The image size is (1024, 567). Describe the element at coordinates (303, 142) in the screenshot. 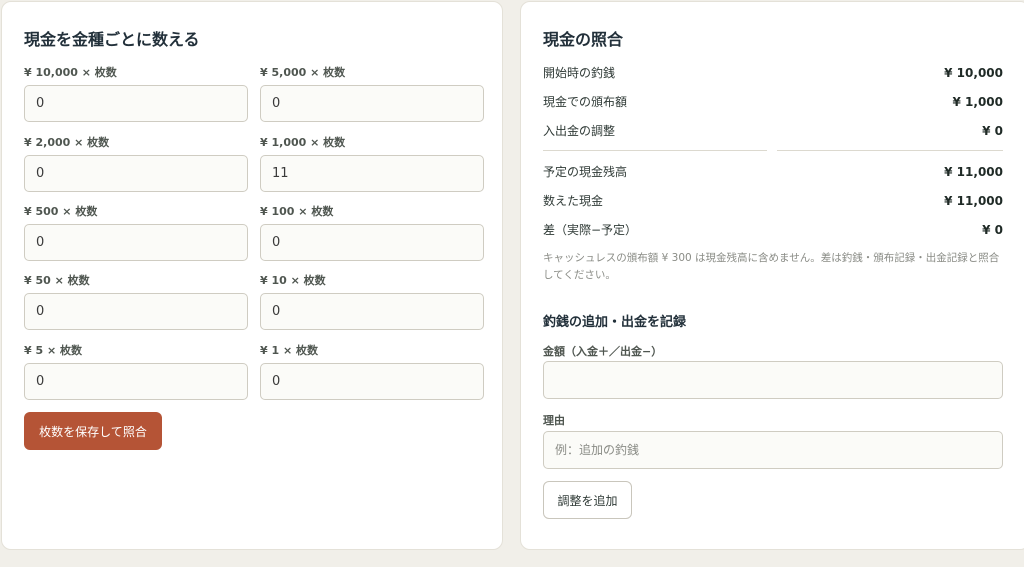

I see `denomination-label: ¥ 1,000 × 枚数` at that location.